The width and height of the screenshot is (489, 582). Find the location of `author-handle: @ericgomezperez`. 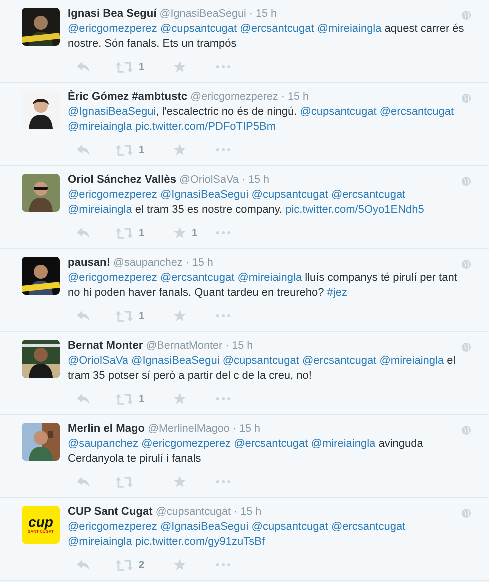

author-handle: @ericgomezperez is located at coordinates (234, 97).